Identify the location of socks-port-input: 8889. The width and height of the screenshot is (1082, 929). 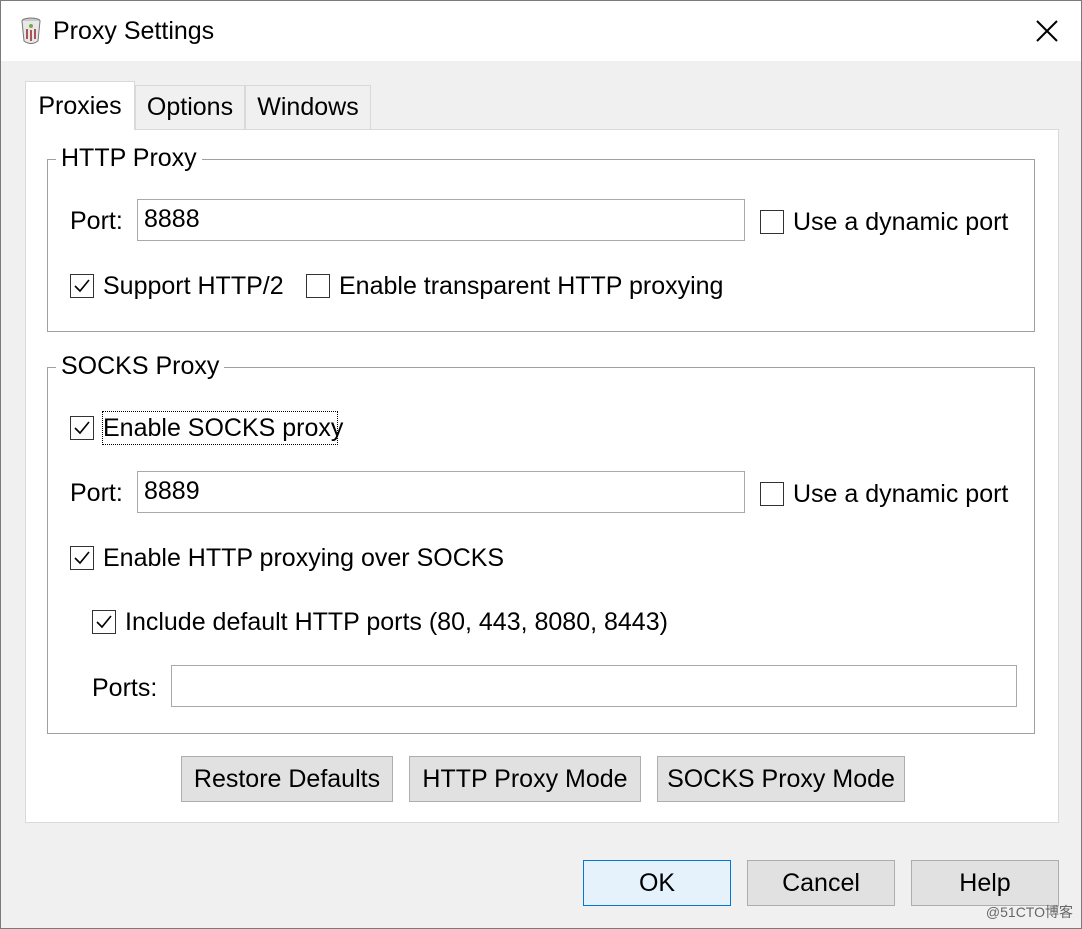
(441, 492).